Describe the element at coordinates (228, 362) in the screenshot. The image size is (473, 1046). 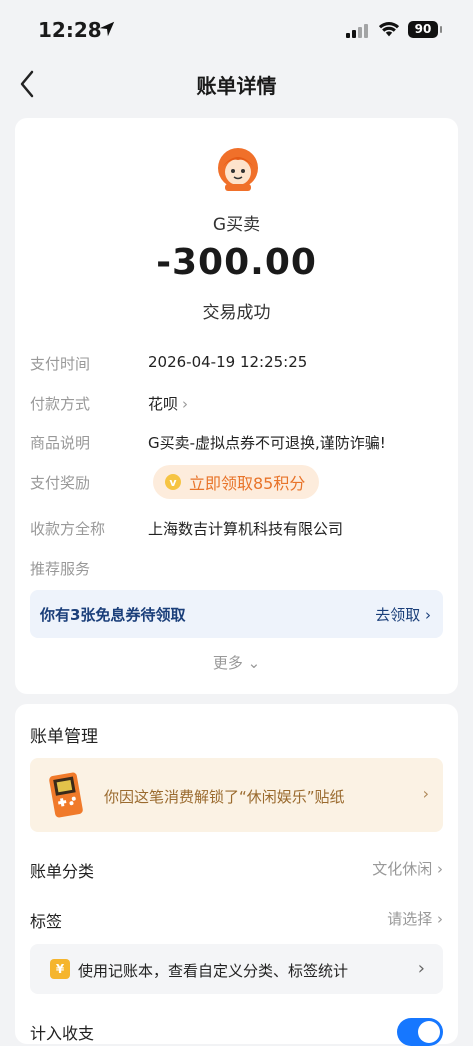
I see `pay-time-value: 2026-04-19 12:25:25` at that location.